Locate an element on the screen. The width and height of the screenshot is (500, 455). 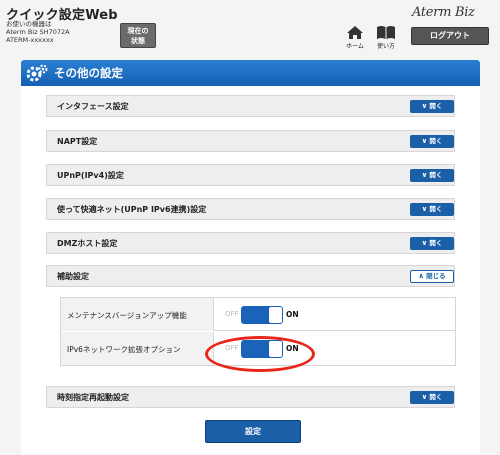
row-label: インタフェース設定 is located at coordinates (93, 106).